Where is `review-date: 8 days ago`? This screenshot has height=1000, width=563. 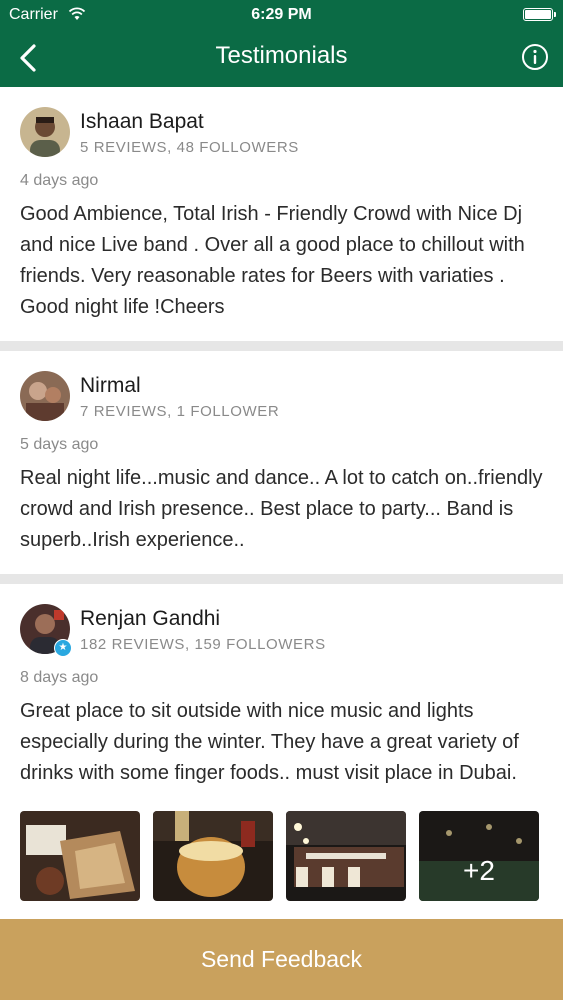 review-date: 8 days ago is located at coordinates (59, 677).